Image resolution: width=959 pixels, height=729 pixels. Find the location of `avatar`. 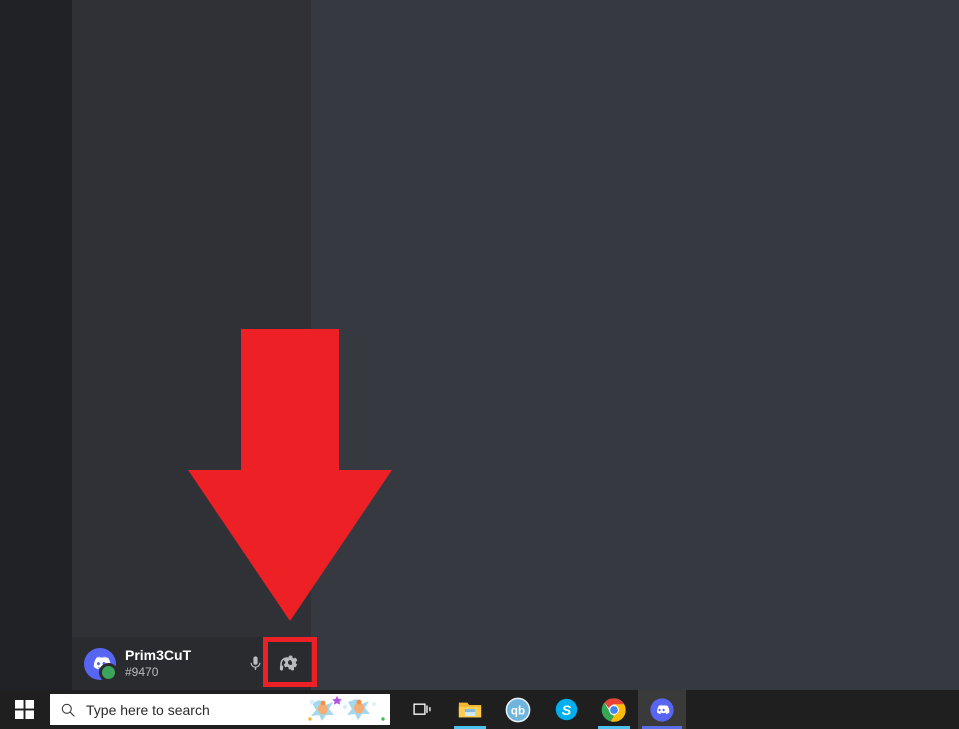

avatar is located at coordinates (101, 664).